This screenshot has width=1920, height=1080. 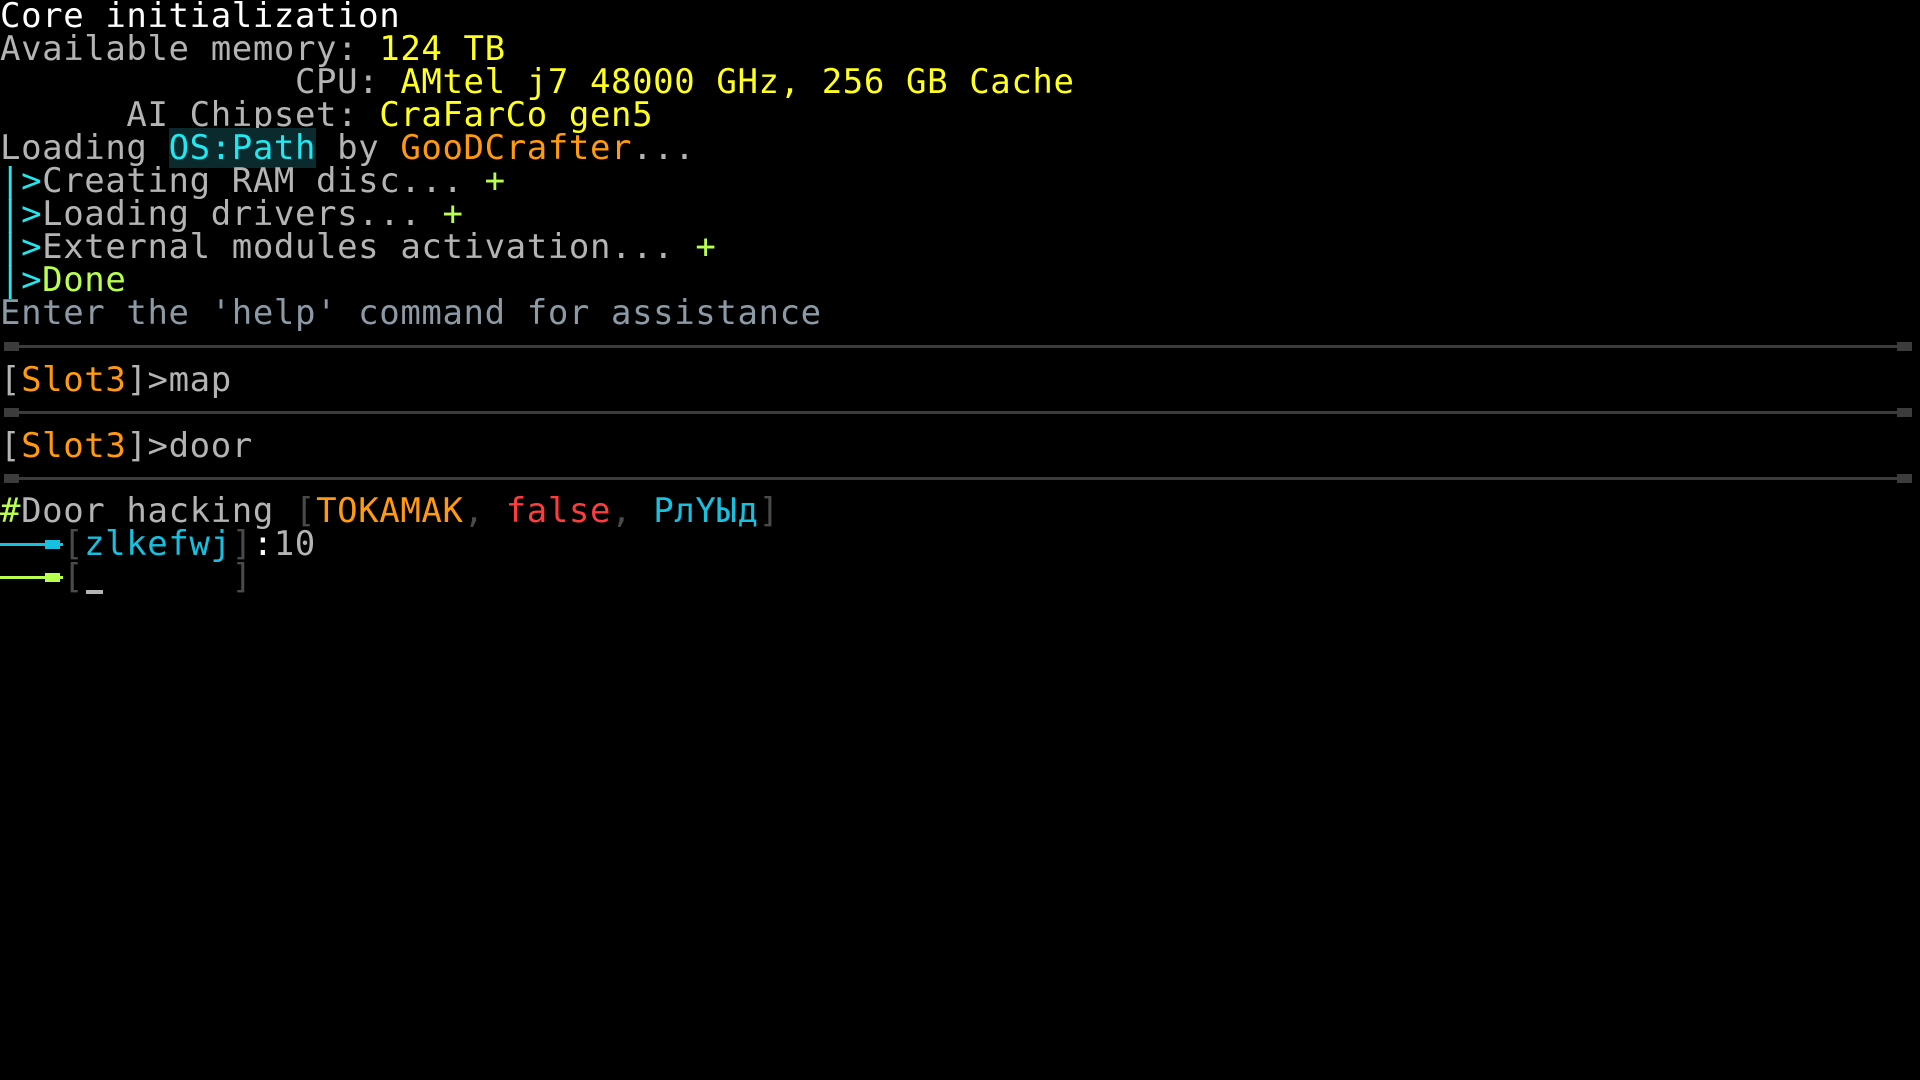 What do you see at coordinates (390, 511) in the screenshot?
I see `door-target: TOKAMAK` at bounding box center [390, 511].